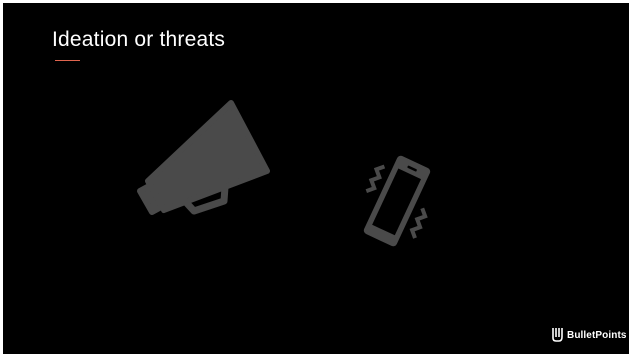  What do you see at coordinates (557, 335) in the screenshot?
I see `bulletpoints-logo-icon` at bounding box center [557, 335].